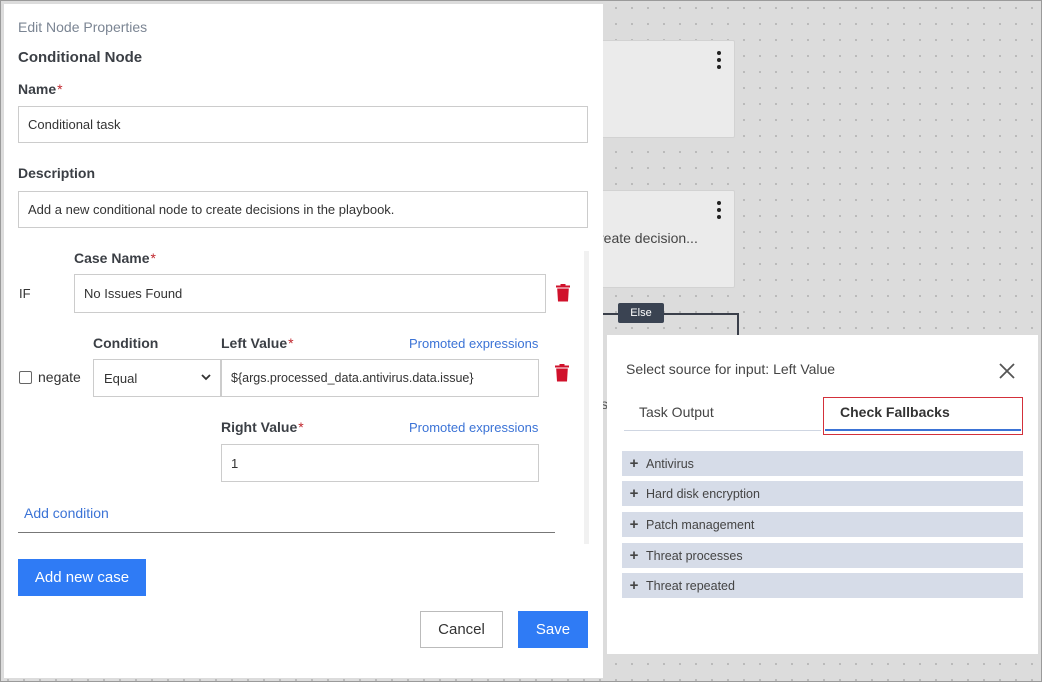 This screenshot has width=1042, height=682. Describe the element at coordinates (562, 373) in the screenshot. I see `delete-condition-trash-icon` at that location.